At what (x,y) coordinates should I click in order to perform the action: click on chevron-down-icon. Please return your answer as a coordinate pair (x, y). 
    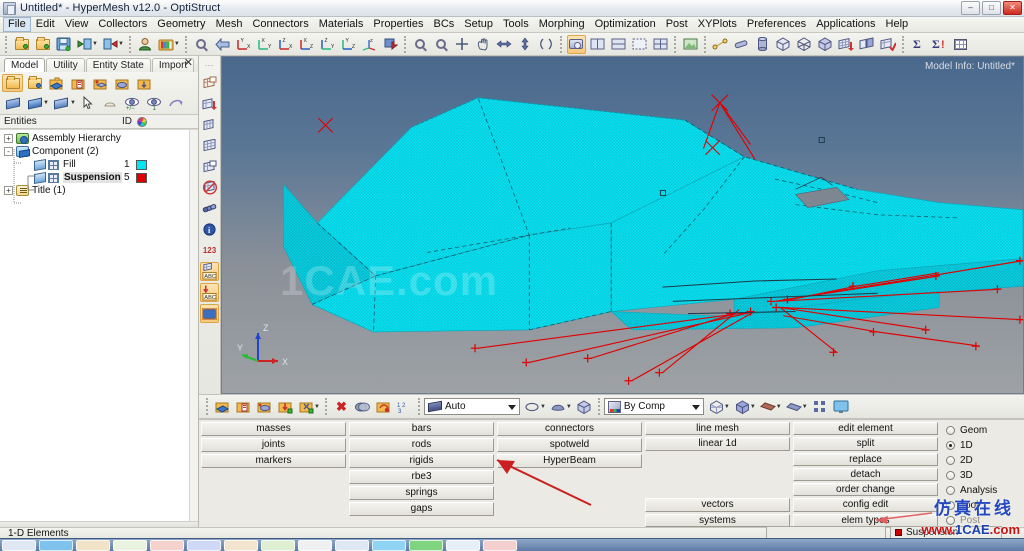
    Looking at the image, I should click on (511, 407).